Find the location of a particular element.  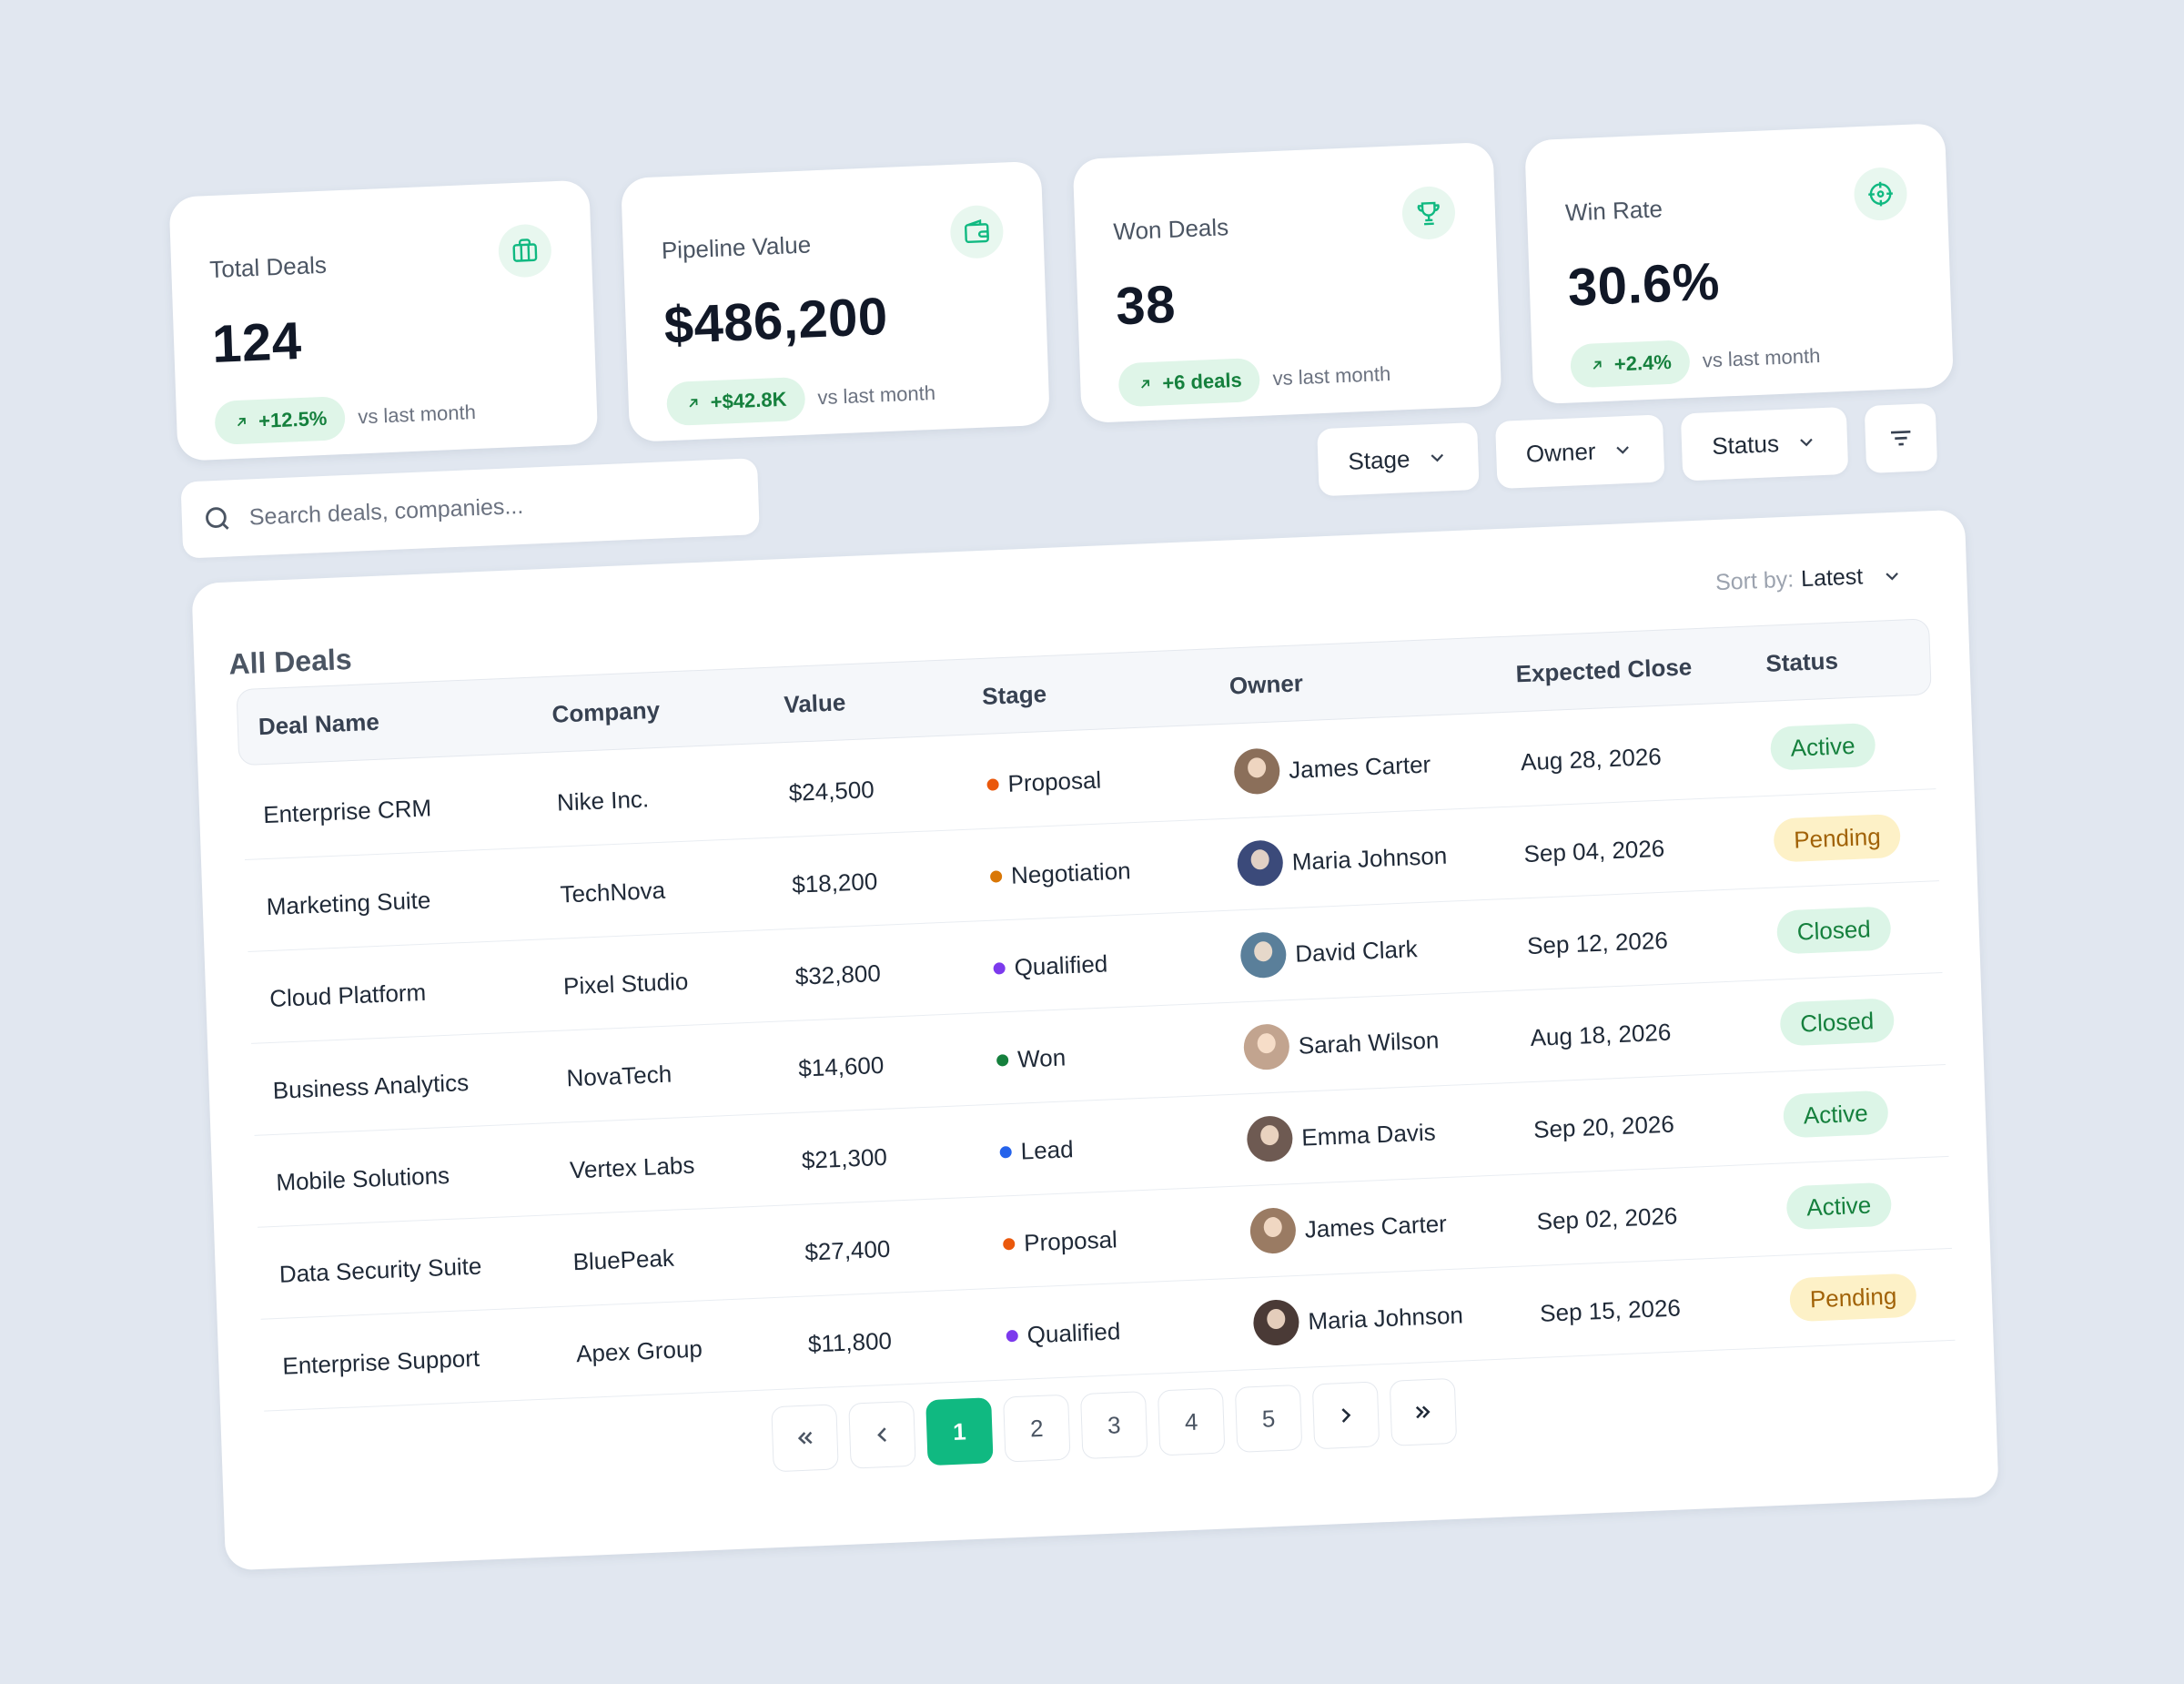

chevron-left-icon is located at coordinates (882, 1435).